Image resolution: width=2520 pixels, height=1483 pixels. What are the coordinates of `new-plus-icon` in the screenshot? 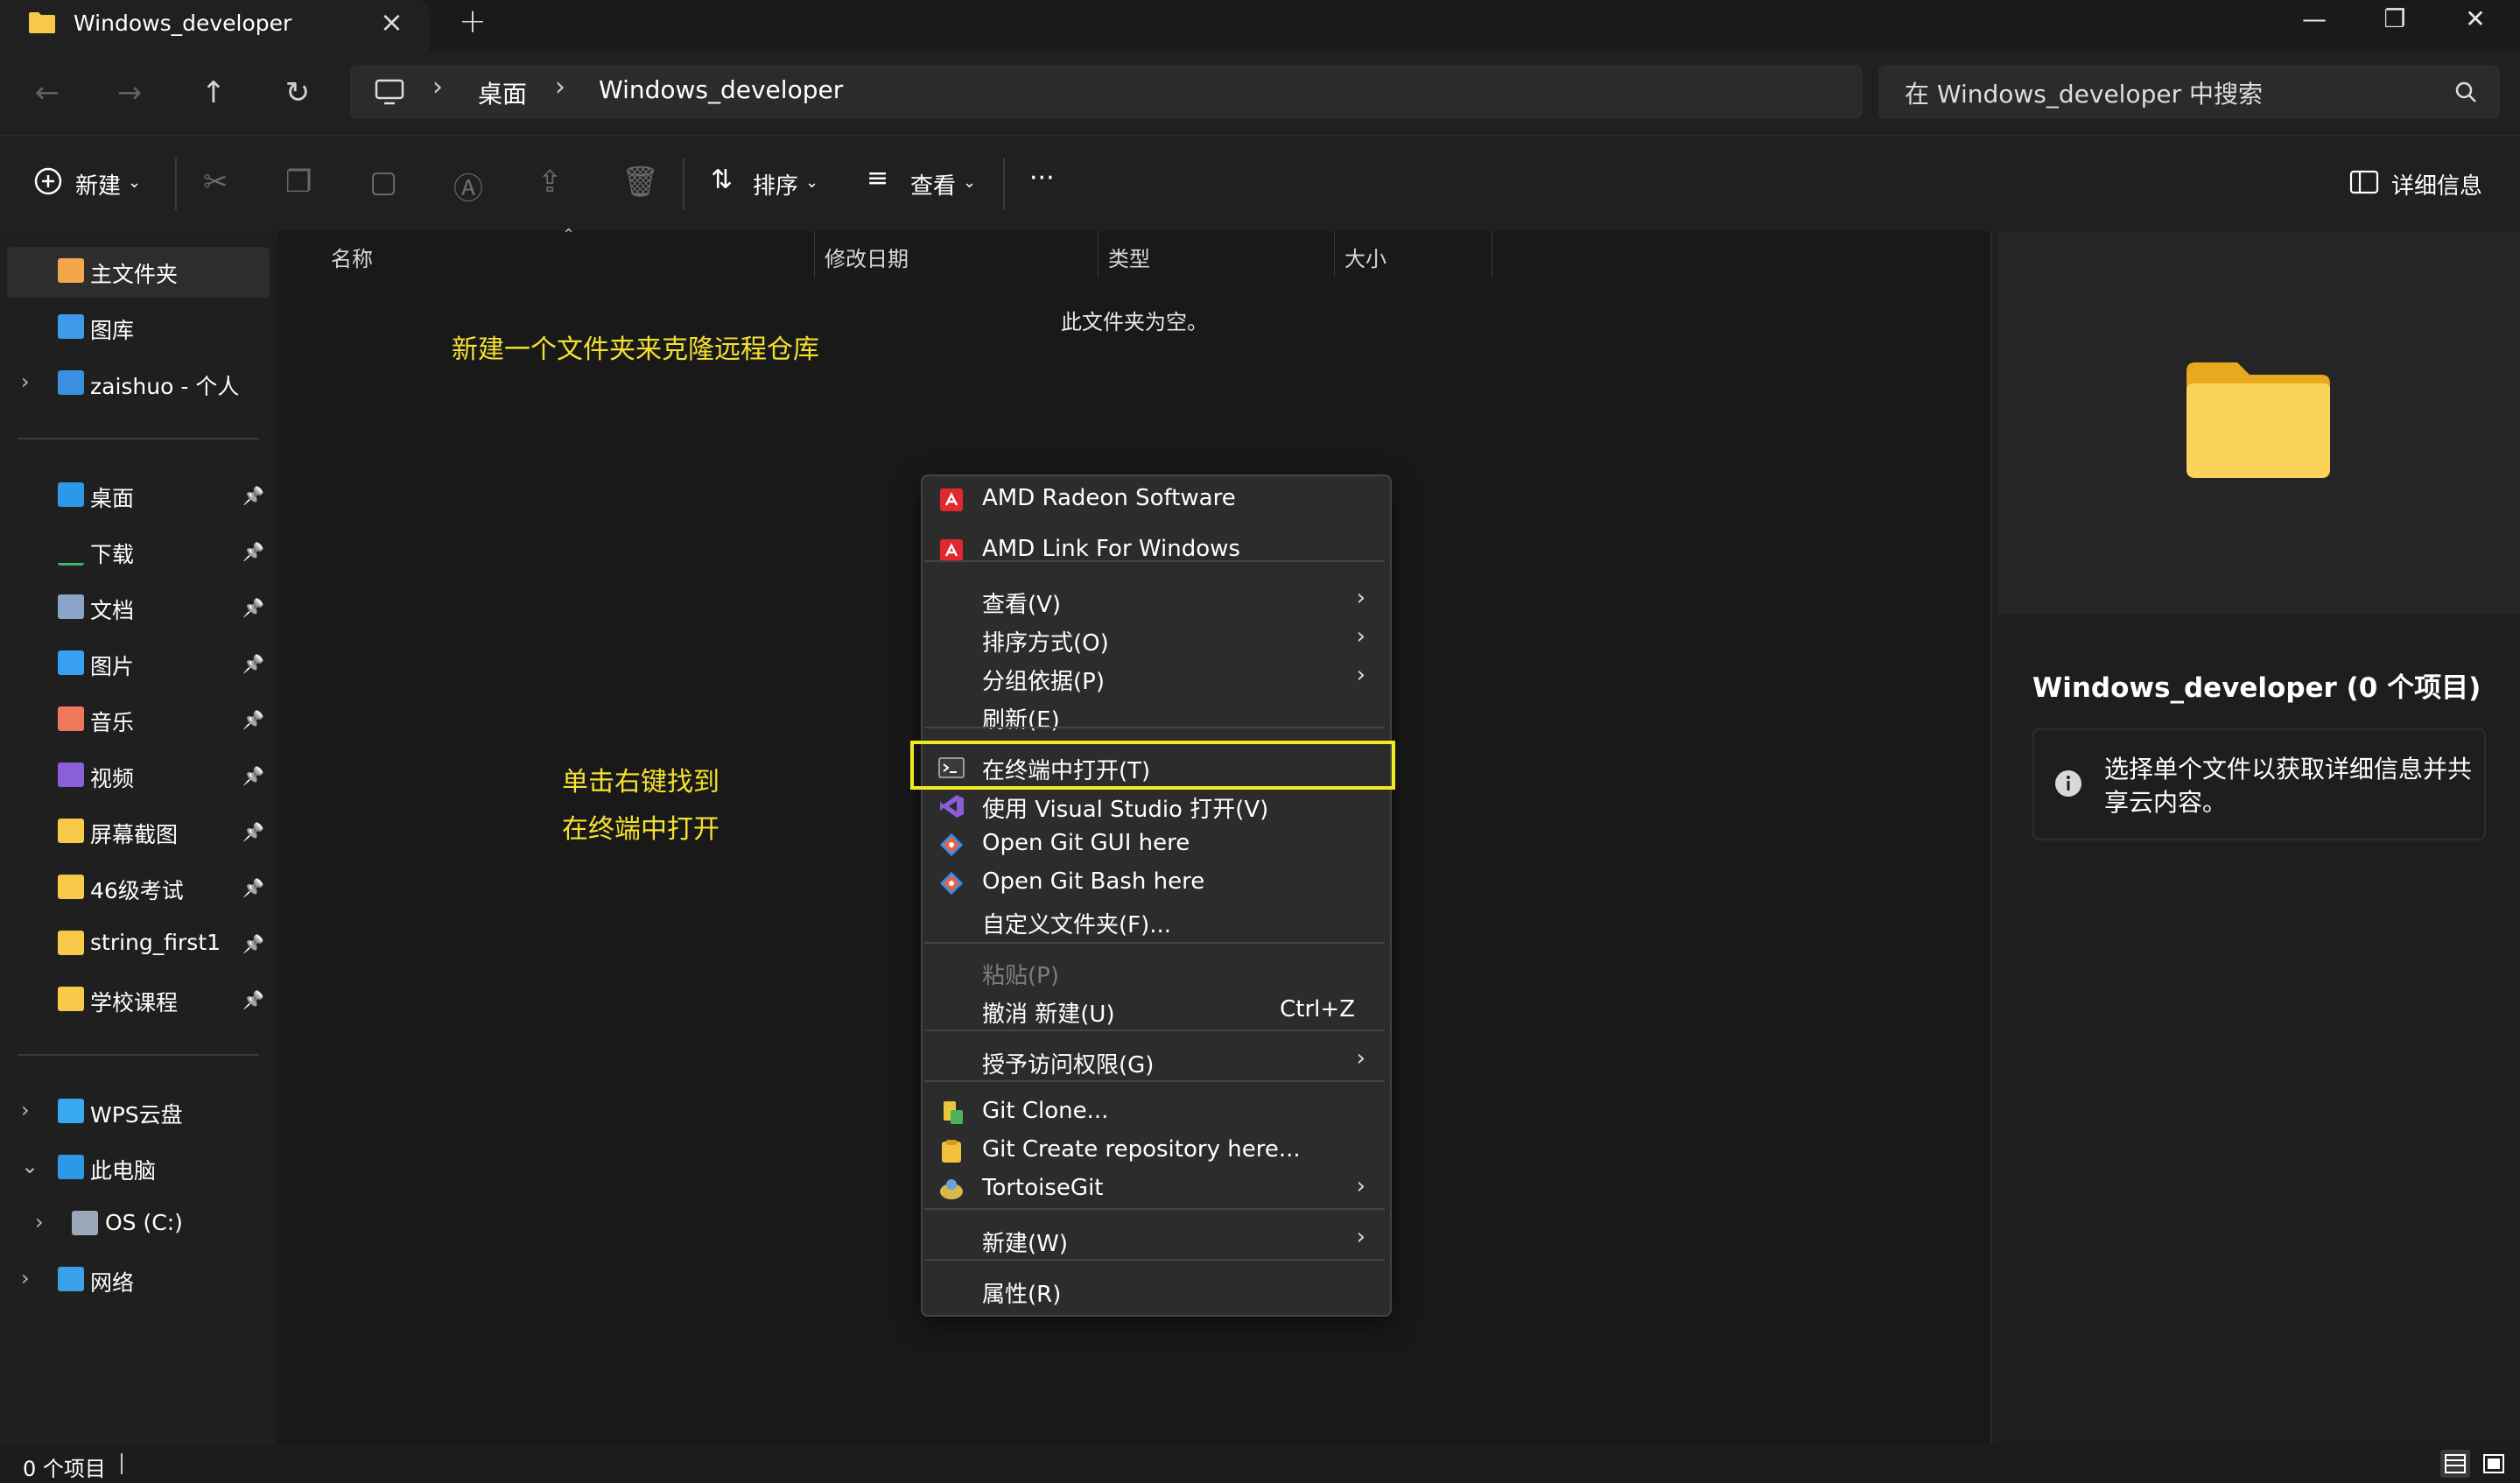 It's located at (48, 181).